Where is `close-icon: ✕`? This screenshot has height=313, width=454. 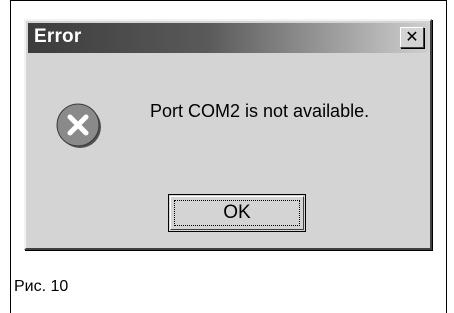
close-icon: ✕ is located at coordinates (412, 36).